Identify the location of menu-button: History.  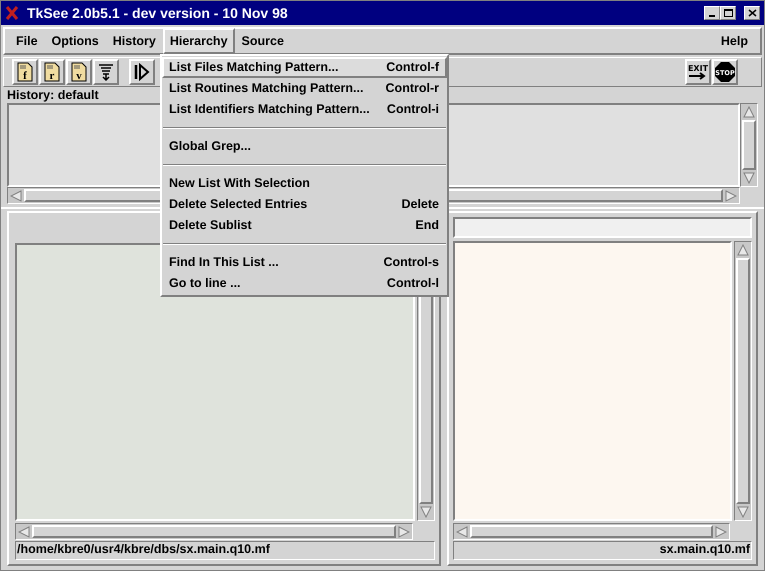
(134, 41).